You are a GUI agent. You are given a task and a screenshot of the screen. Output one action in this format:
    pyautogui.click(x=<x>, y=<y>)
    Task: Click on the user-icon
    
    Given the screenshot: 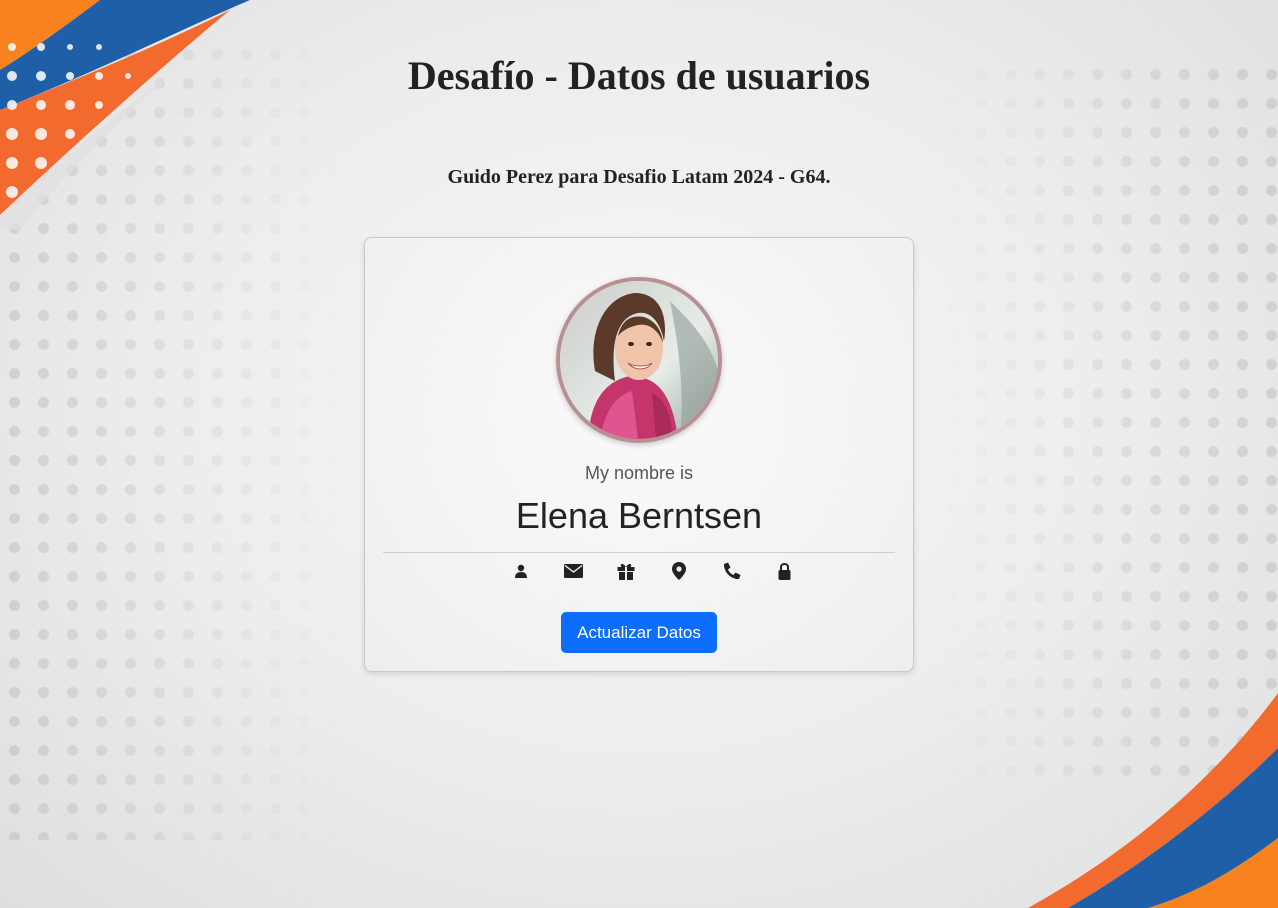 What is the action you would take?
    pyautogui.click(x=521, y=571)
    